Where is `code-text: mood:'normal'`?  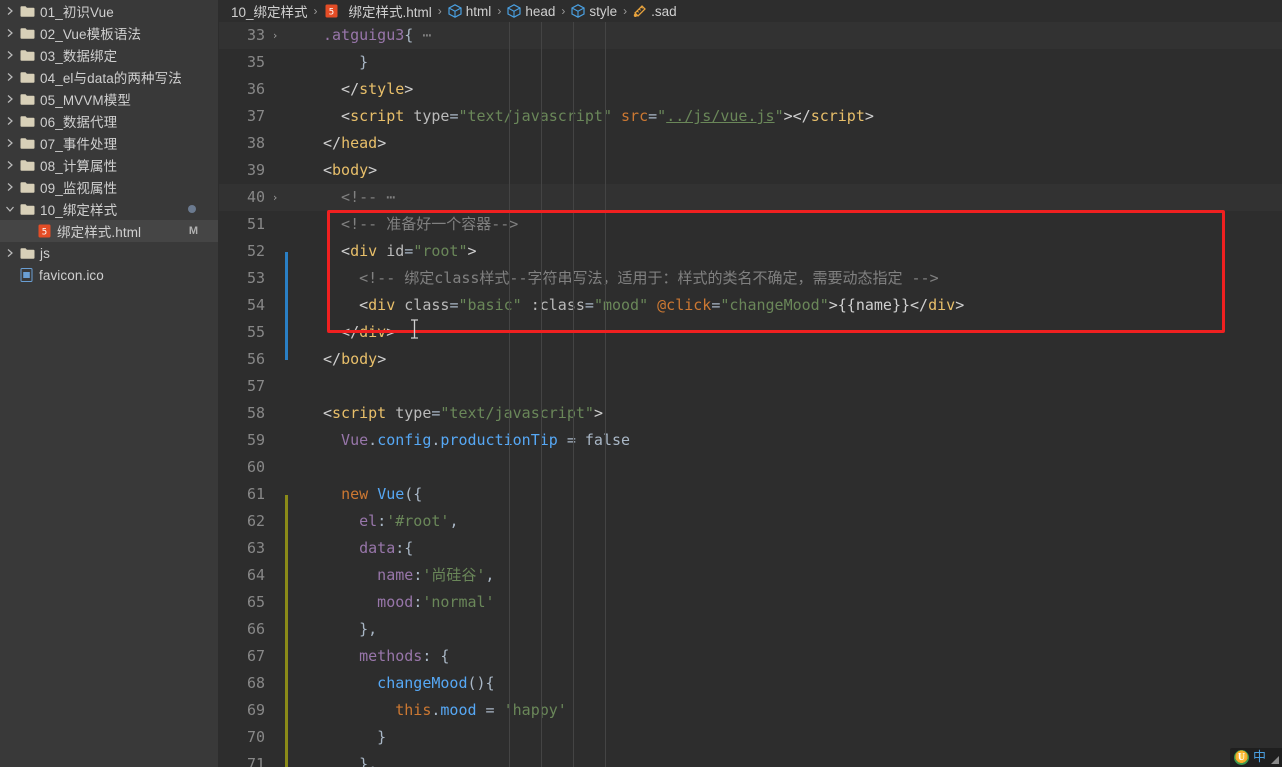
code-text: mood:'normal' is located at coordinates (392, 602).